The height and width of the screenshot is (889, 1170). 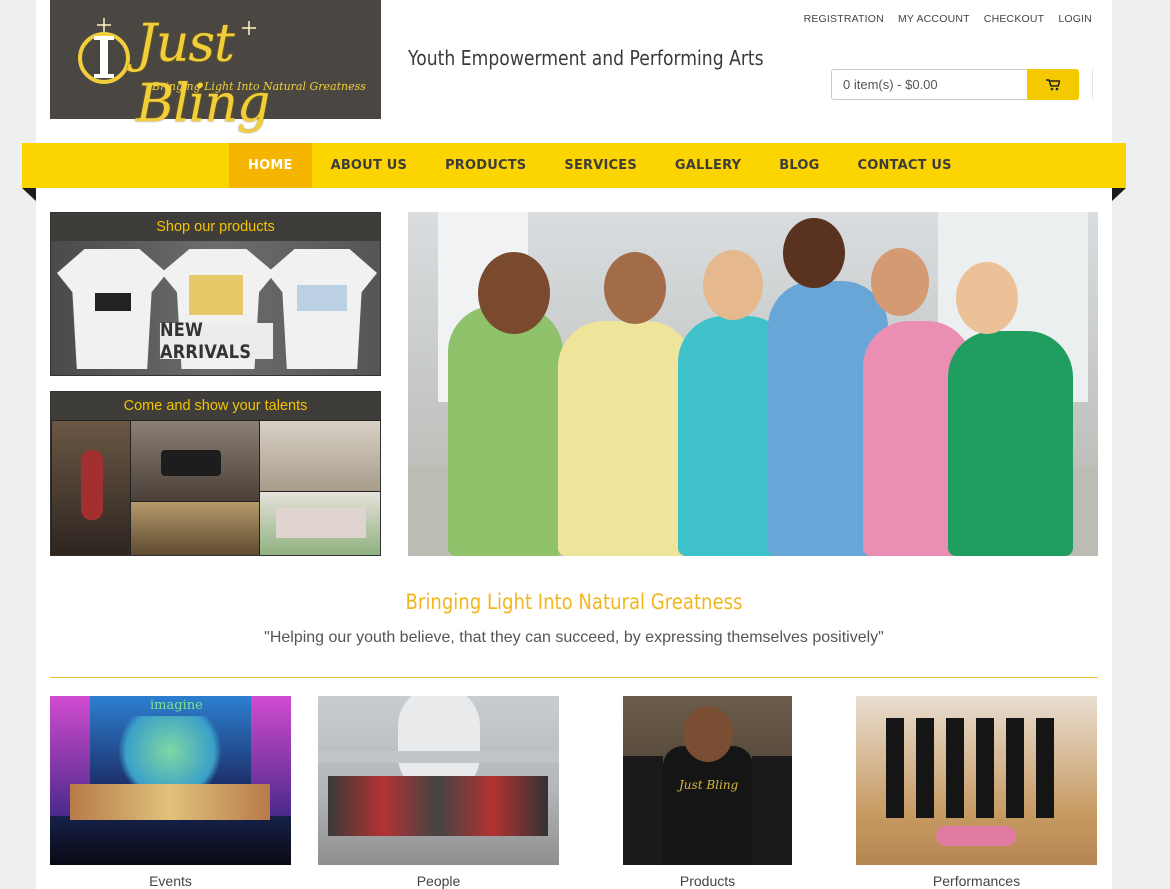 What do you see at coordinates (976, 780) in the screenshot?
I see `performances-card-image` at bounding box center [976, 780].